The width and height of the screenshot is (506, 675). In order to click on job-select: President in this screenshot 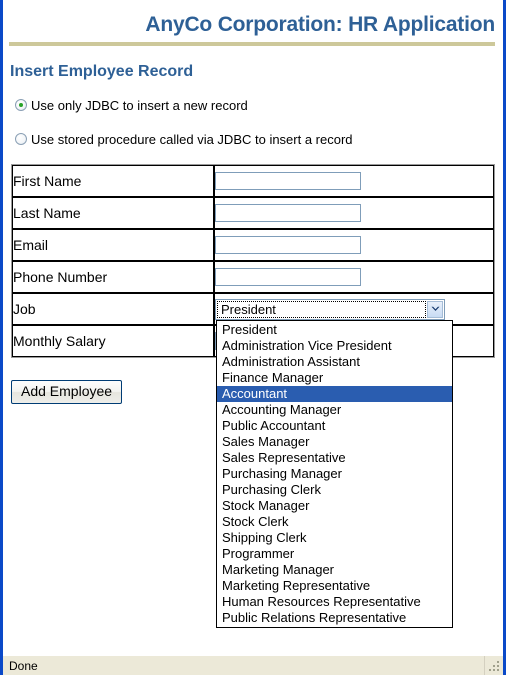, I will do `click(330, 309)`.